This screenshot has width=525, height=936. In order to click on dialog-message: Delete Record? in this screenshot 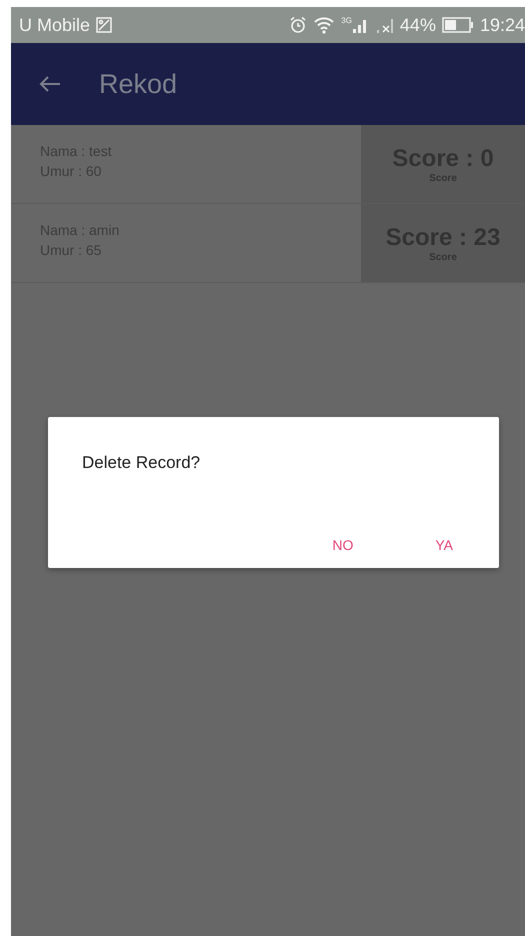, I will do `click(141, 463)`.